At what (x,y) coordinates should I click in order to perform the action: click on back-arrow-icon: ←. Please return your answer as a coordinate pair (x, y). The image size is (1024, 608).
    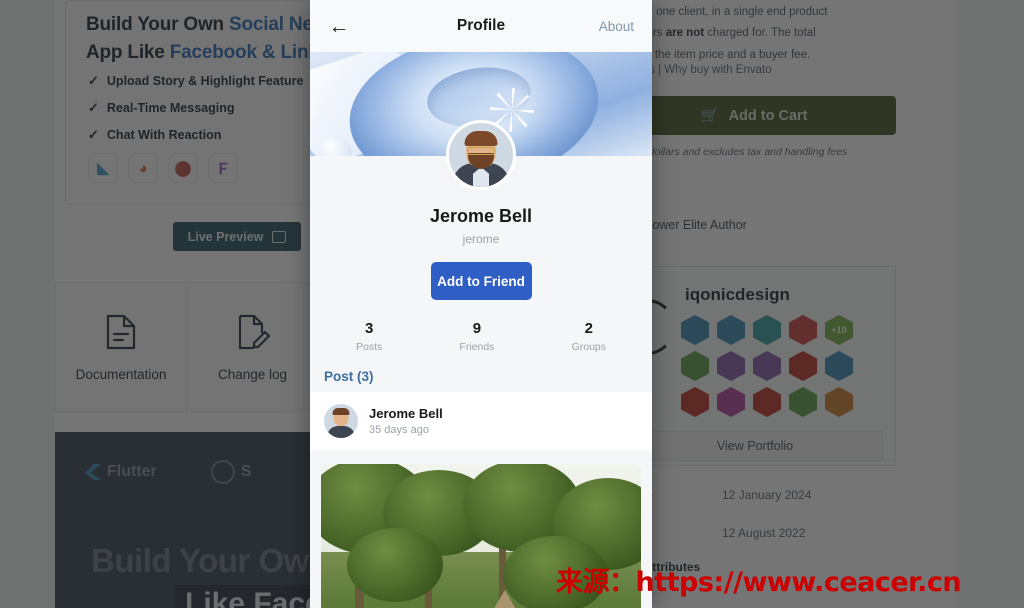
    Looking at the image, I should click on (339, 26).